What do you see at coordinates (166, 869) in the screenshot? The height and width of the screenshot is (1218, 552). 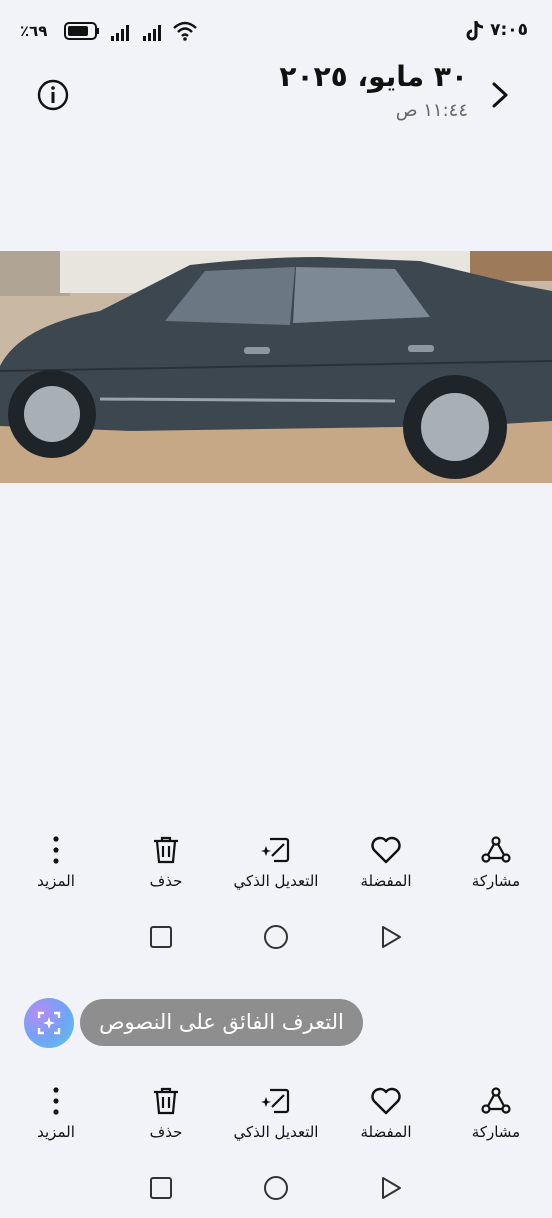 I see `delete-button: حذف` at bounding box center [166, 869].